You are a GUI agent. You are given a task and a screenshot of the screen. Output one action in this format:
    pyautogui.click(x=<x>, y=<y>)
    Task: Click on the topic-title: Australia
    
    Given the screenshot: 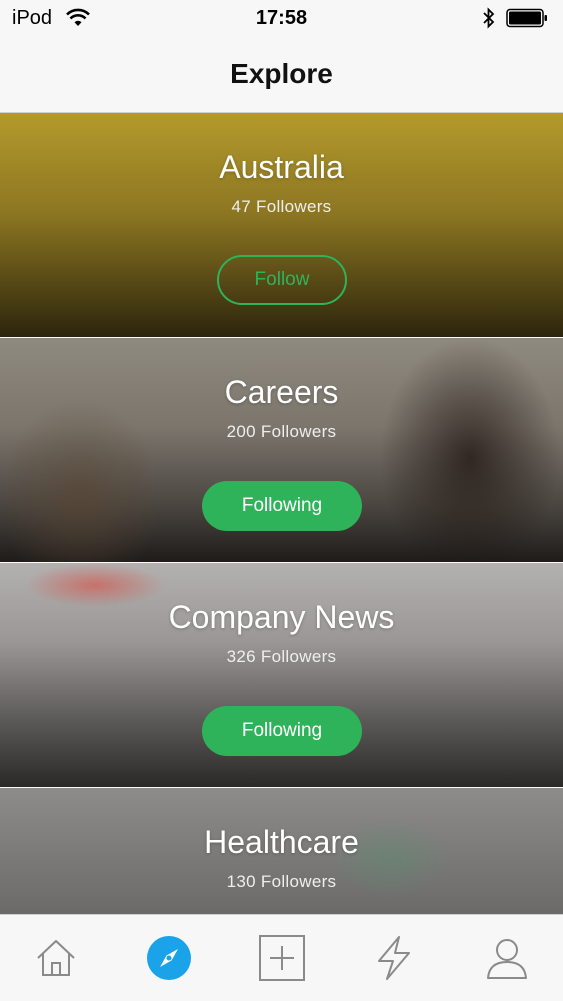 What is the action you would take?
    pyautogui.click(x=281, y=167)
    